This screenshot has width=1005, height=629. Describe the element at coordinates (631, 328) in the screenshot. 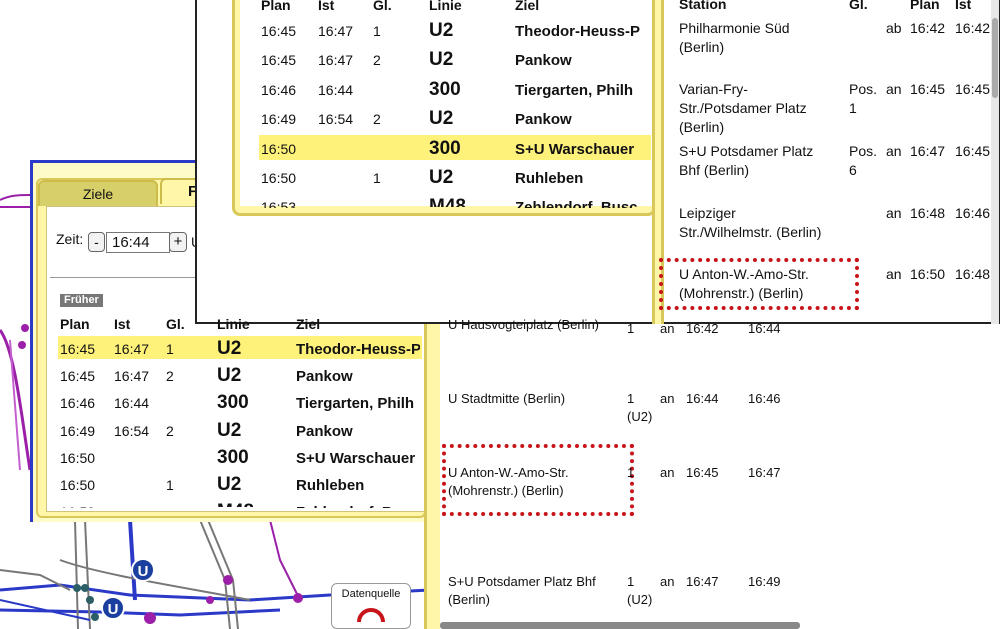

I see `stop-platform: 1` at that location.